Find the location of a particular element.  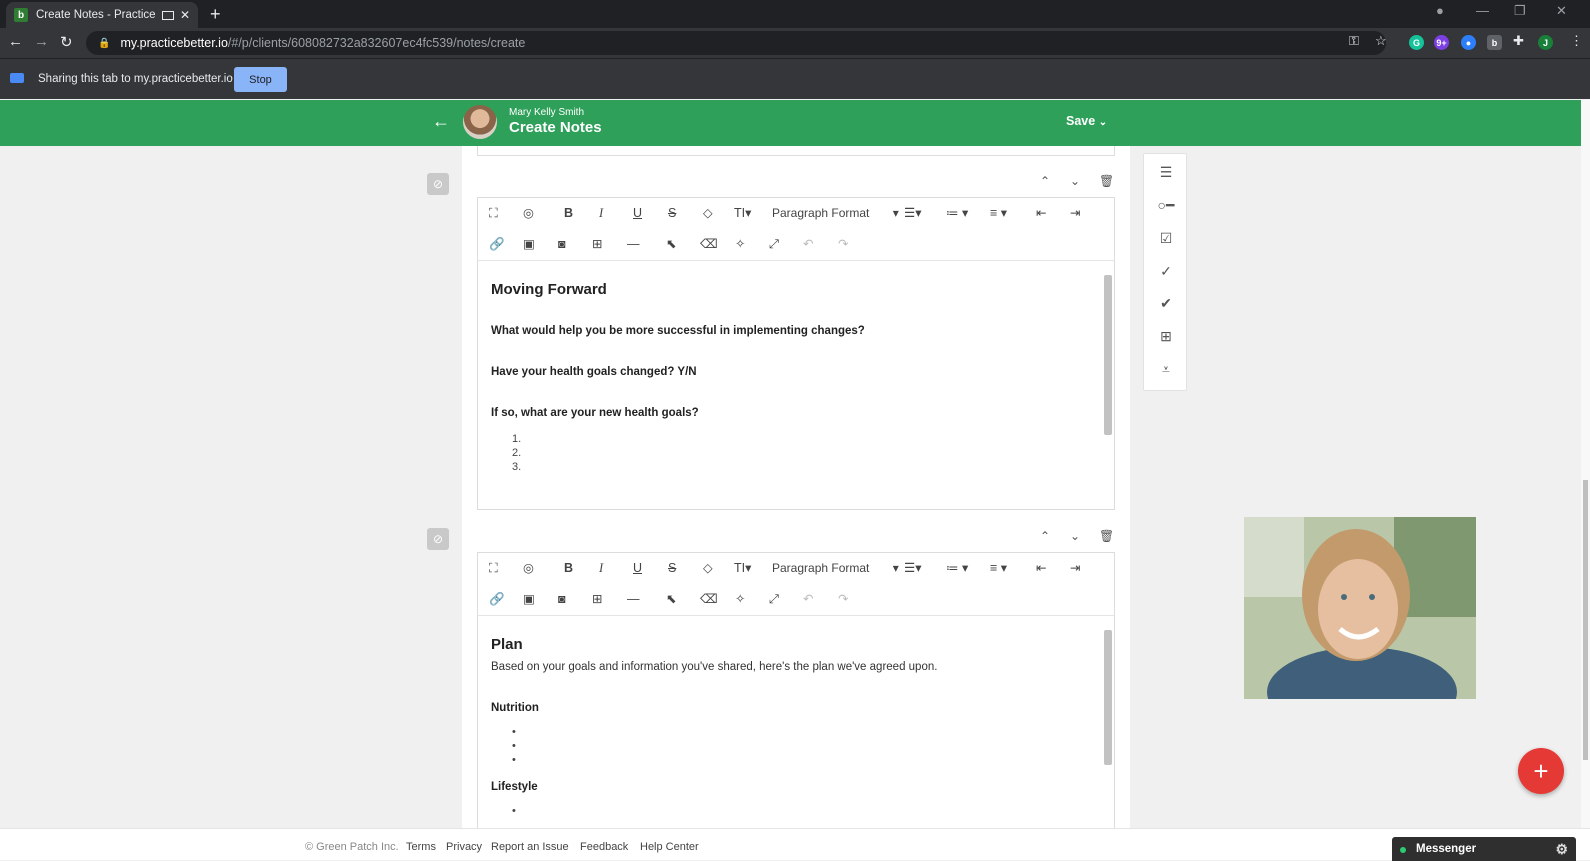

new-tab-button: + is located at coordinates (215, 14).